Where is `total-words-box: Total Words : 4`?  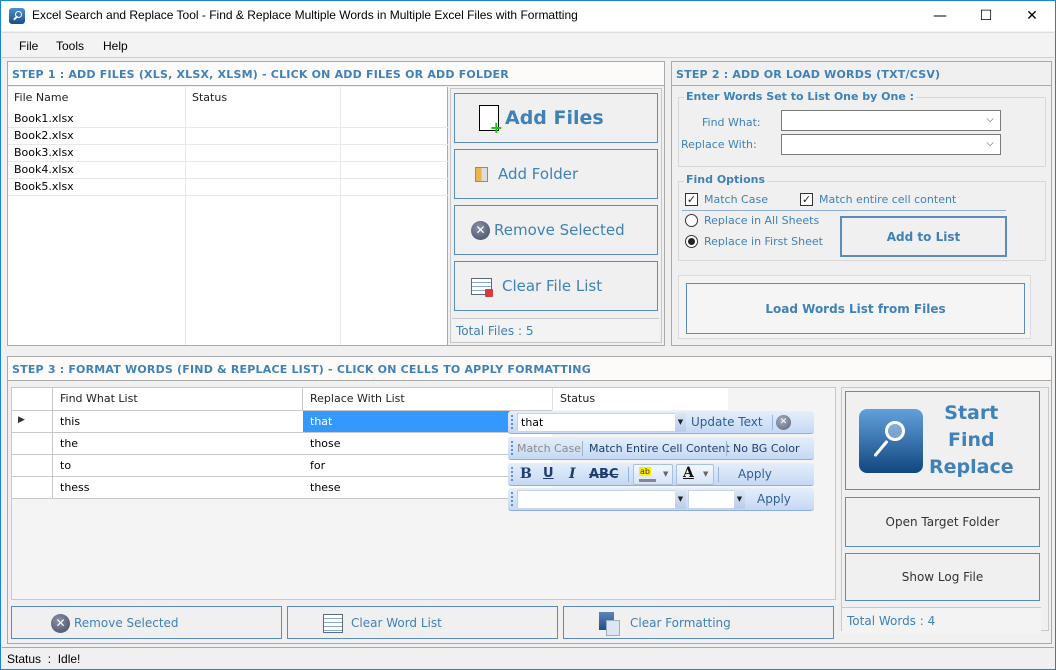
total-words-box: Total Words : 4 is located at coordinates (941, 620).